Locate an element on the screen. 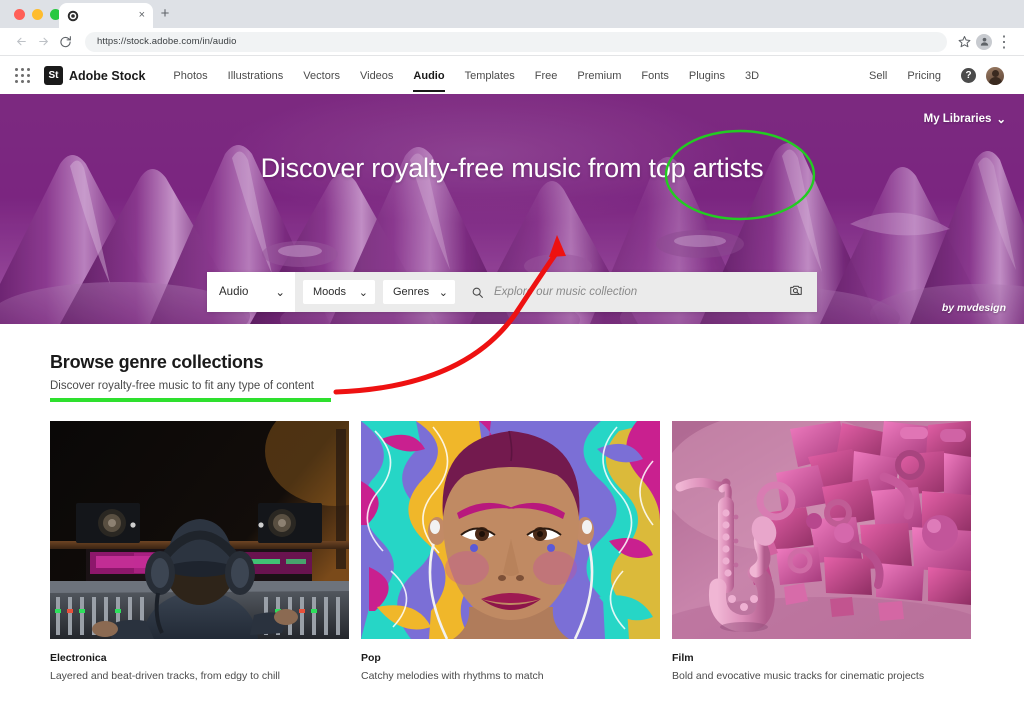 Image resolution: width=1024 pixels, height=713 pixels. genre-card-image-film is located at coordinates (821, 530).